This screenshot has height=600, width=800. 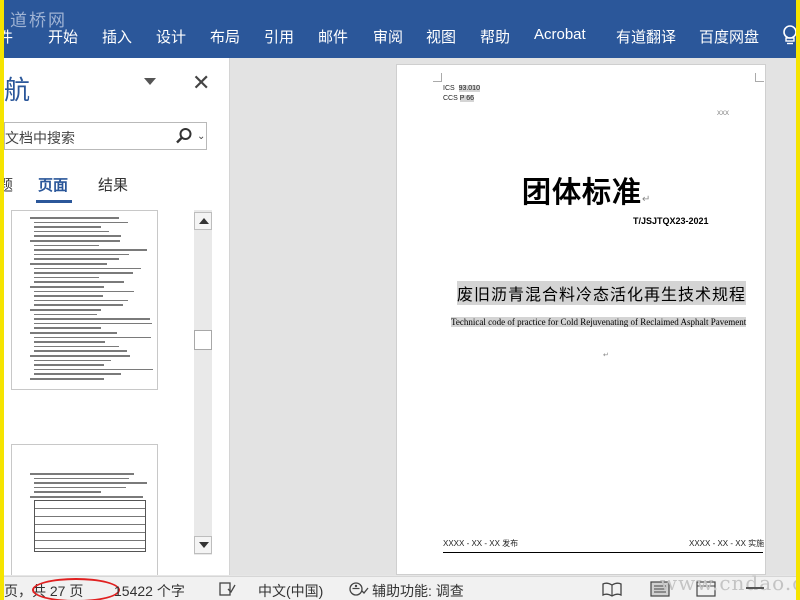 What do you see at coordinates (171, 36) in the screenshot?
I see `tab-design: 设计` at bounding box center [171, 36].